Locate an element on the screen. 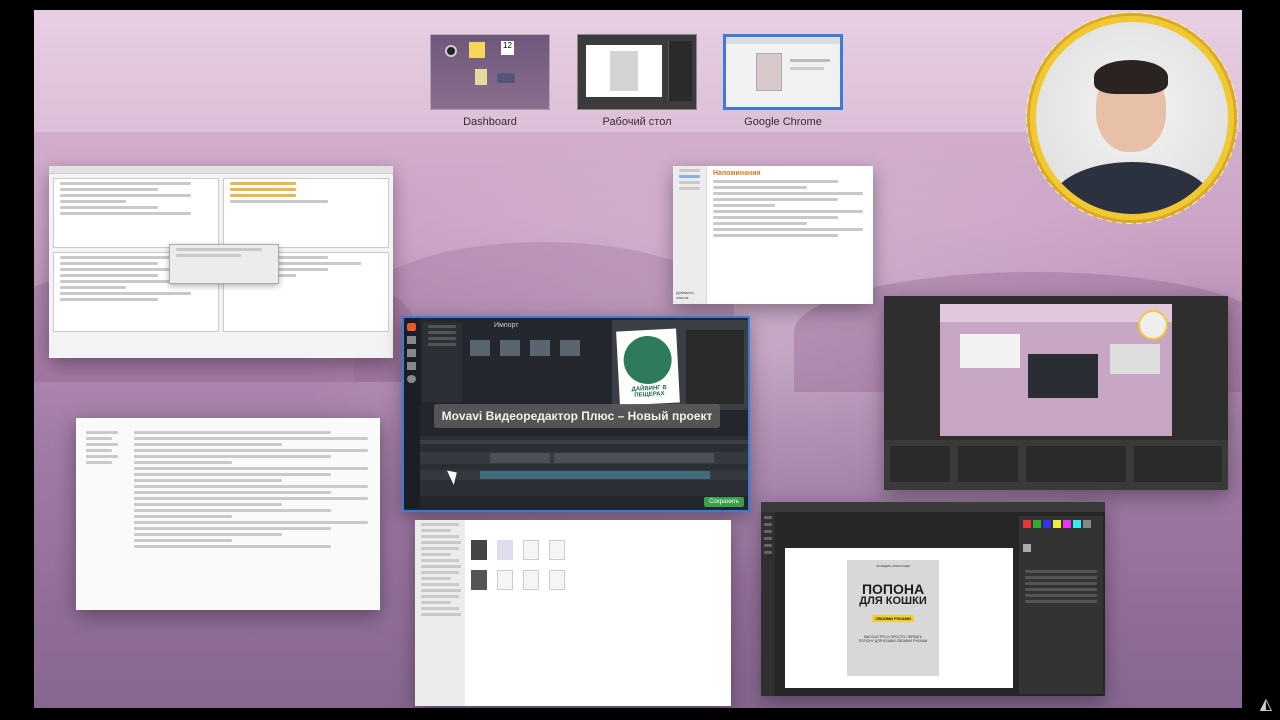  titles-tool-icon is located at coordinates (411, 366).